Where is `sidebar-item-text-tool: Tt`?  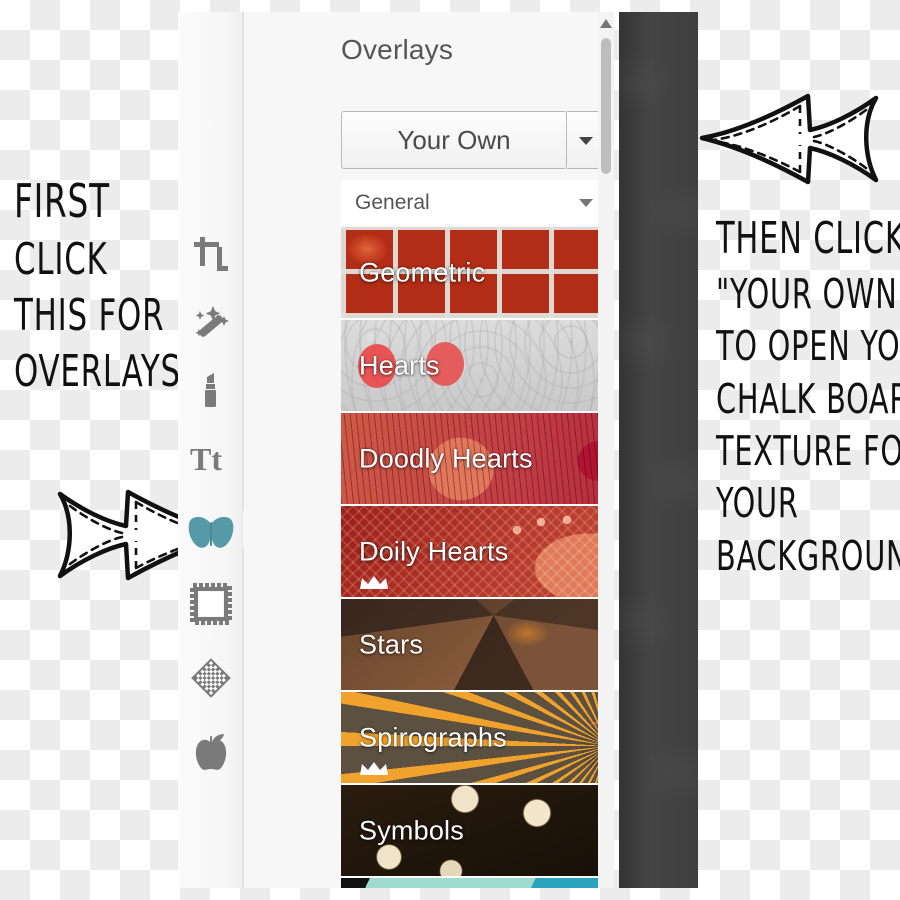 sidebar-item-text-tool: Tt is located at coordinates (211, 458).